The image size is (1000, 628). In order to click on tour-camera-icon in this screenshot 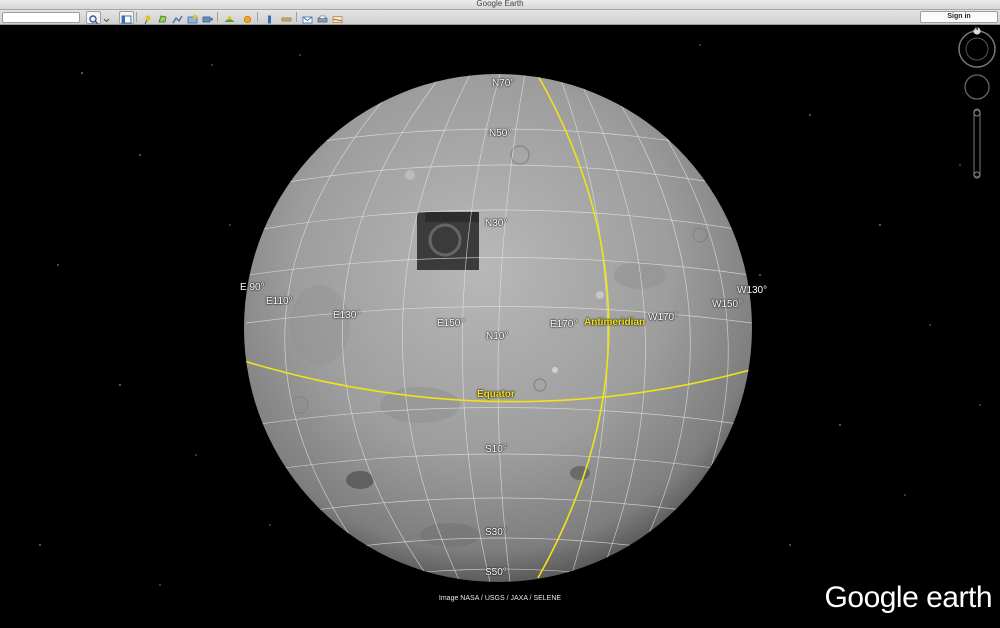, I will do `click(207, 19)`.